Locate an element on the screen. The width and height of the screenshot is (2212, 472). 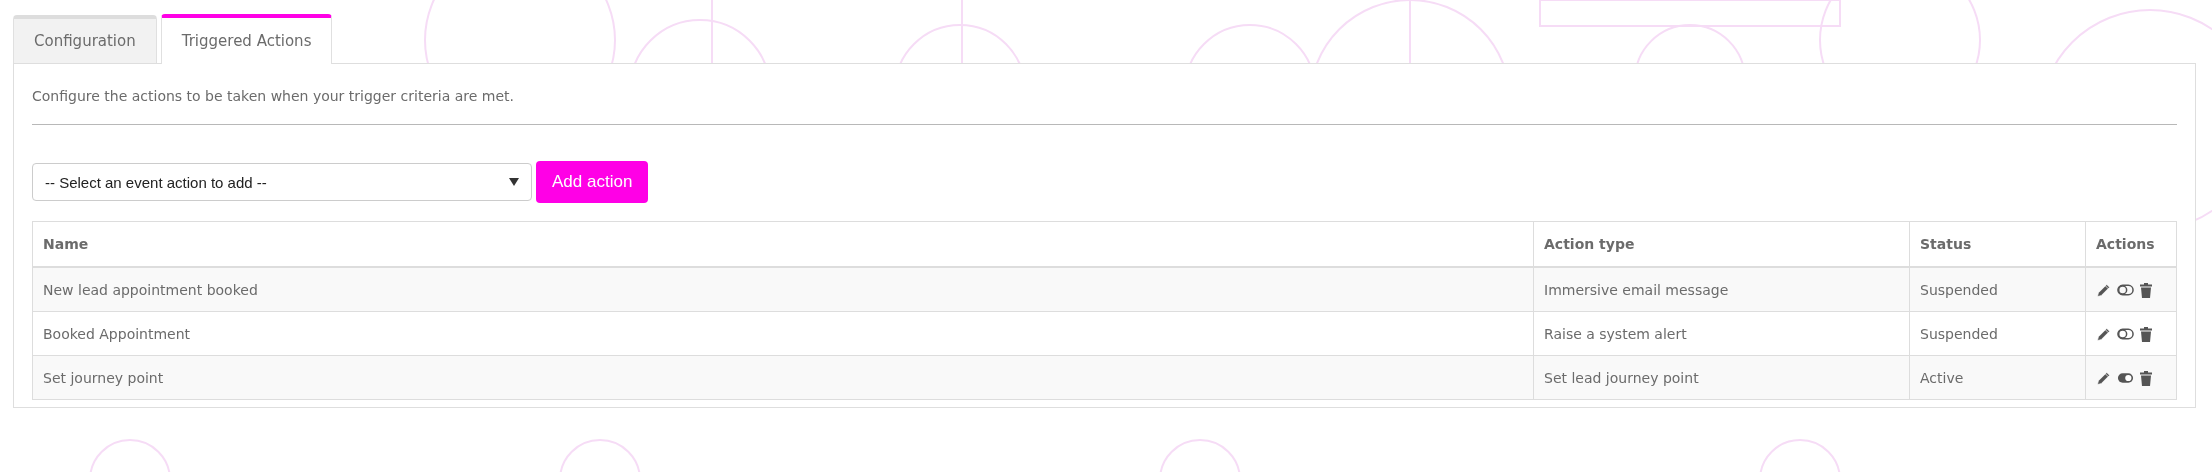
event-action-dropdown: -- Select an event action to add -- is located at coordinates (282, 182).